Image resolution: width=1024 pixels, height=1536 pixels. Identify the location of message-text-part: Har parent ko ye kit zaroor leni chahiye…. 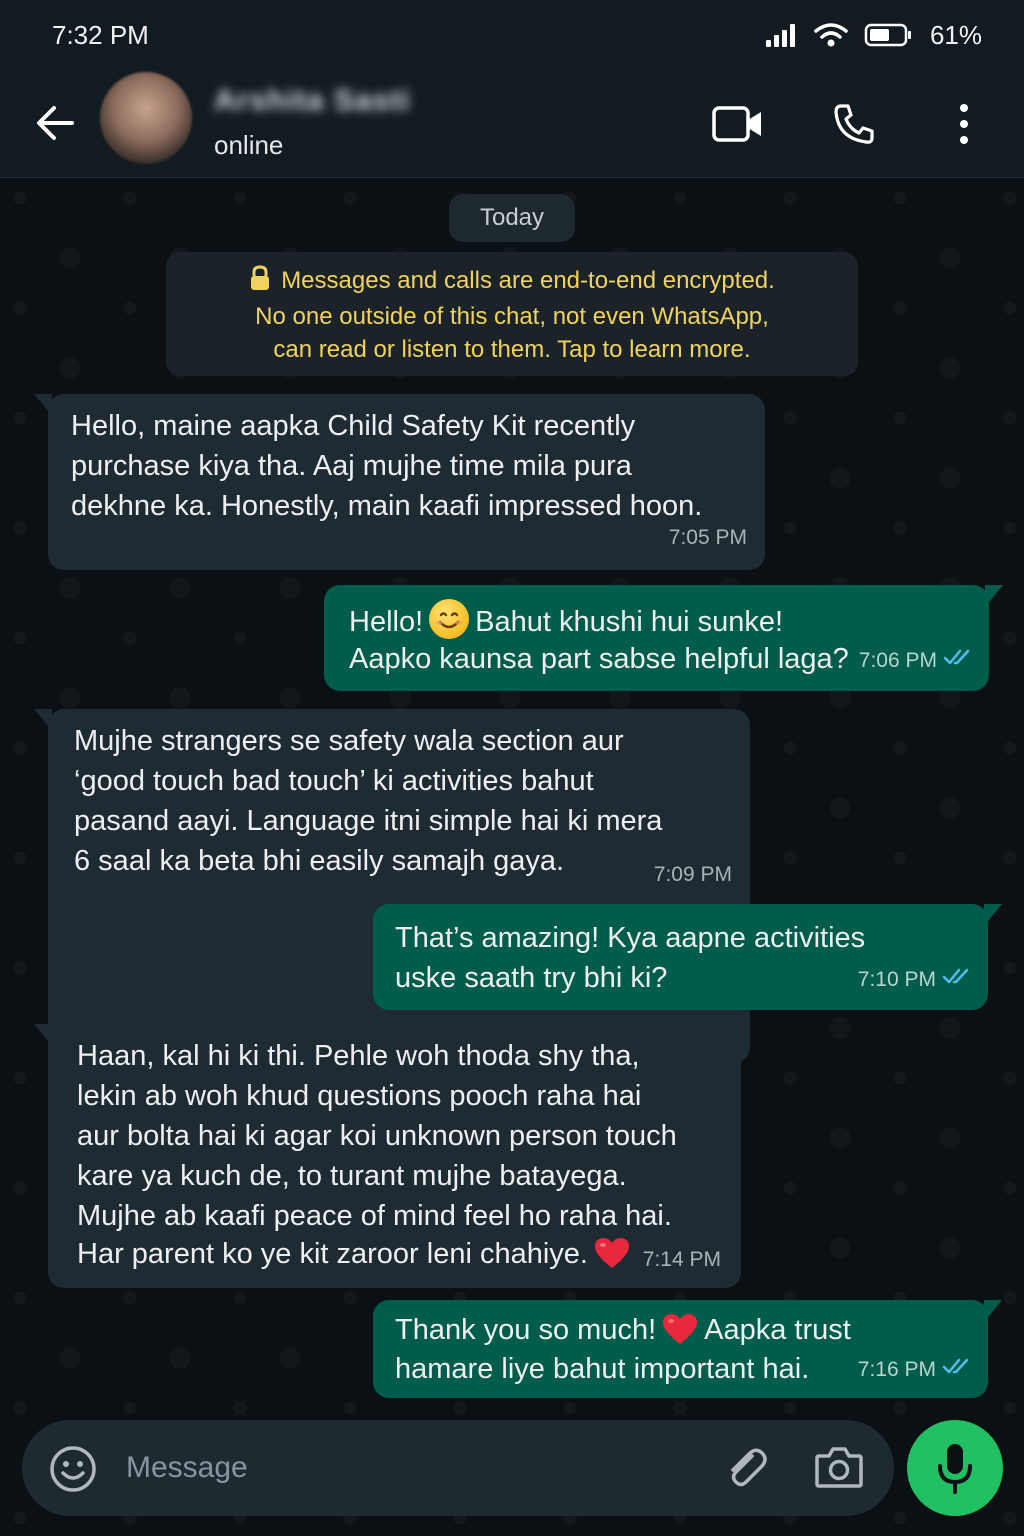
(332, 1254).